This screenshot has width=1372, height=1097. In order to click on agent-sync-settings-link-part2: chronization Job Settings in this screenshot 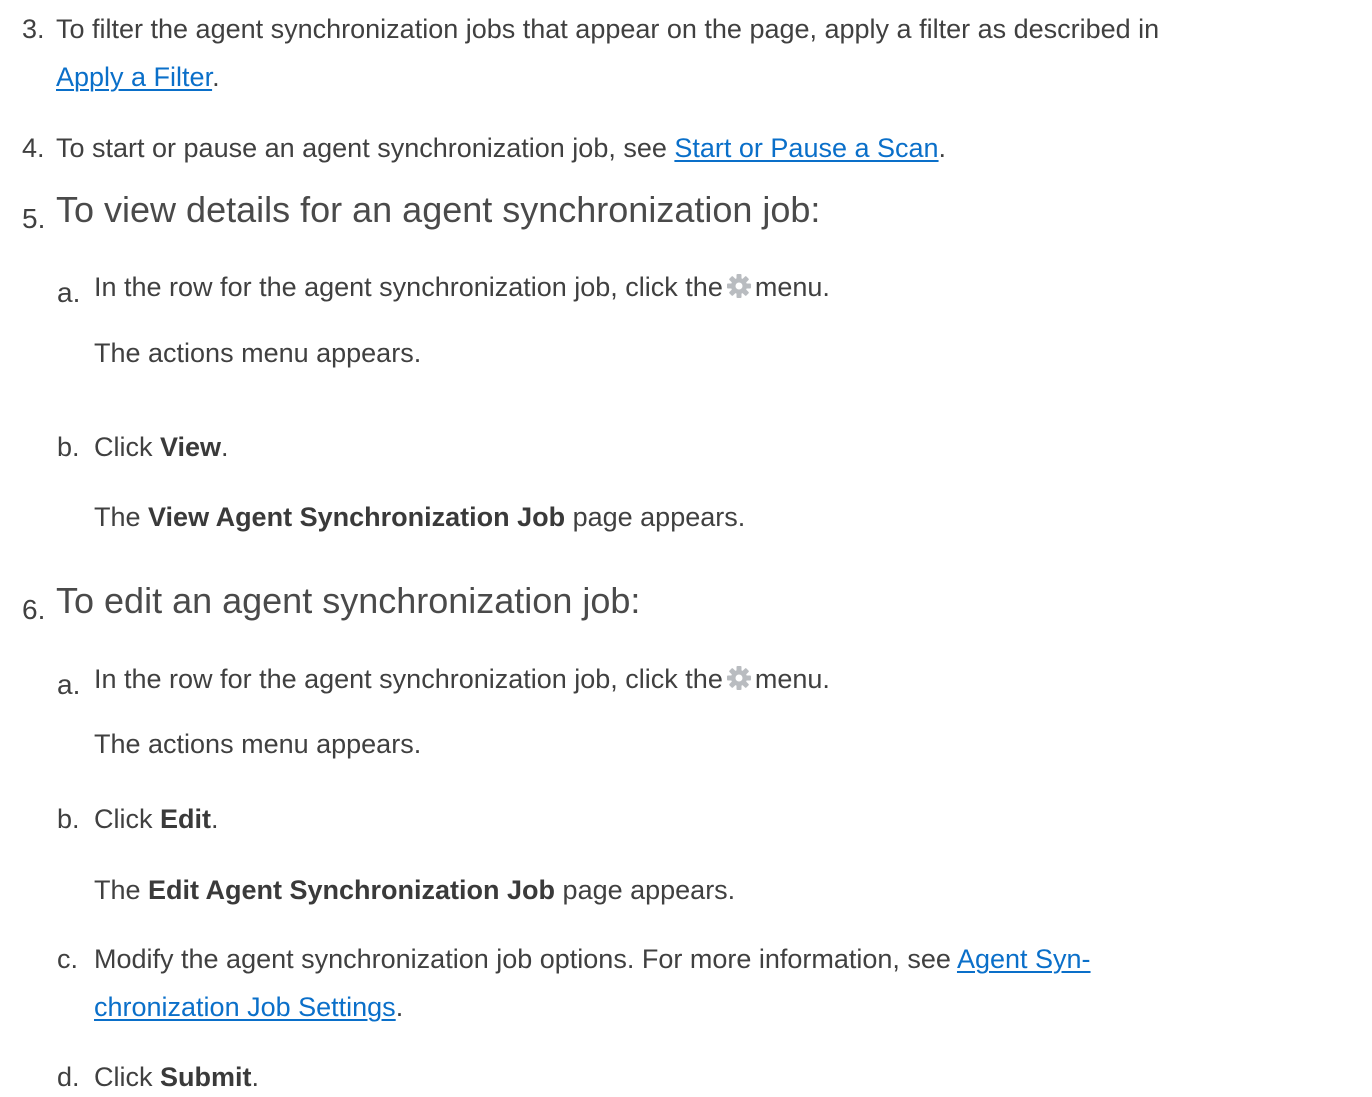, I will do `click(245, 1007)`.